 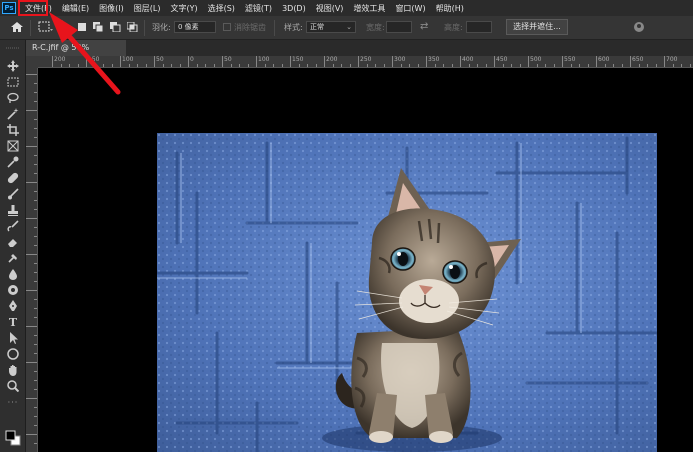 What do you see at coordinates (13, 98) in the screenshot?
I see `lasso-icon` at bounding box center [13, 98].